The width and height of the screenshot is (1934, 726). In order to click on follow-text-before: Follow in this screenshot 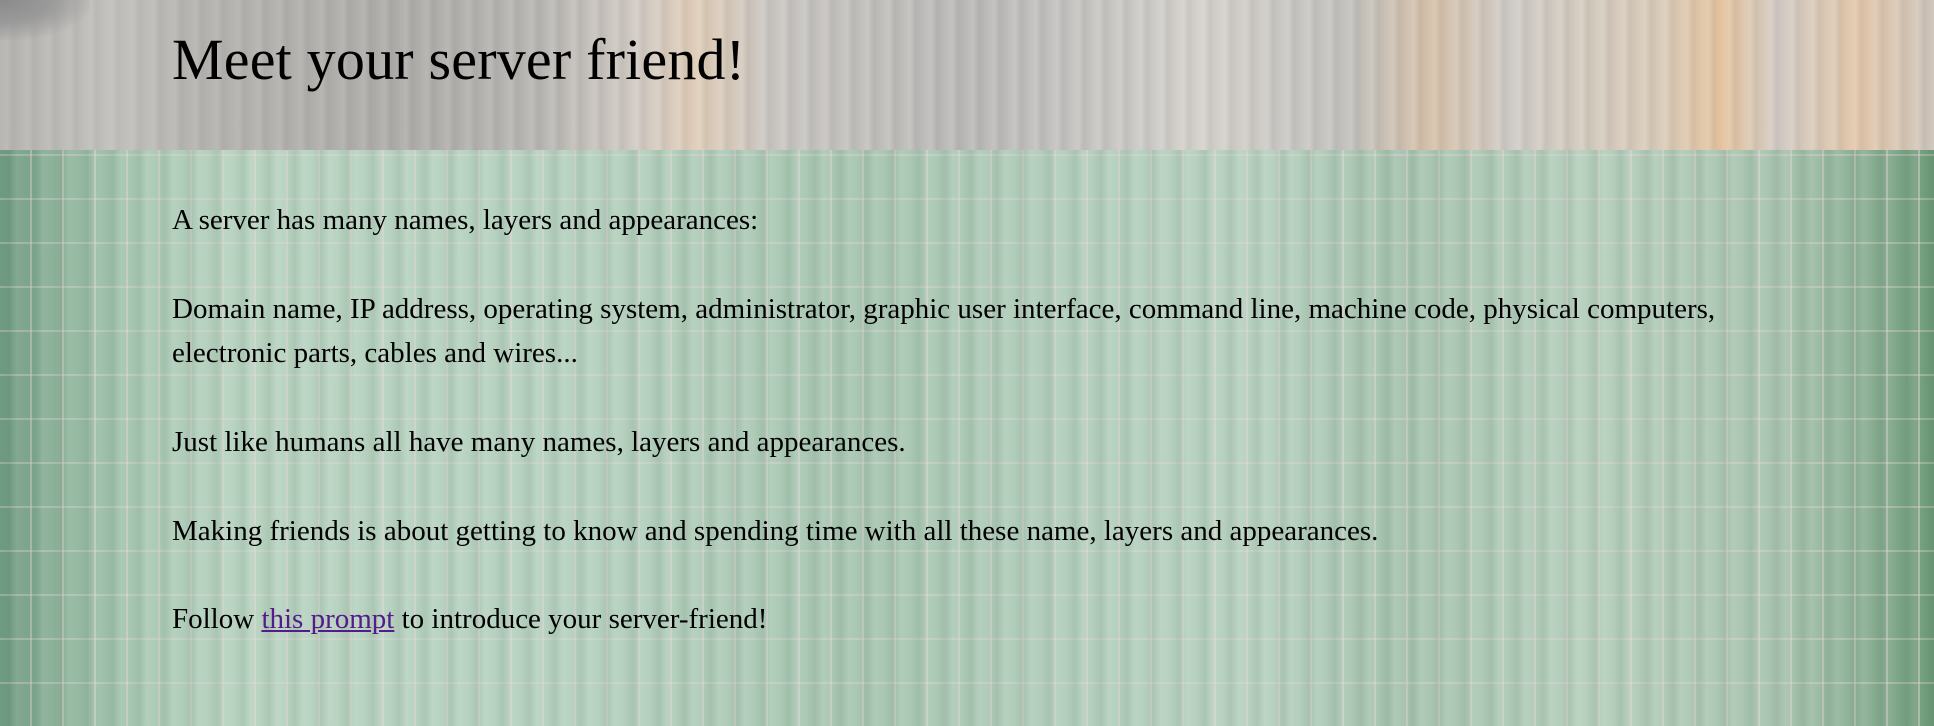, I will do `click(217, 619)`.